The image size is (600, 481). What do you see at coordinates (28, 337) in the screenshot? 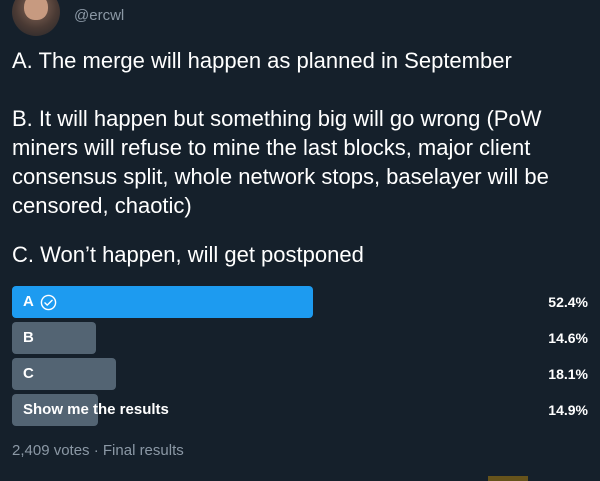
I see `poll-option-label: B` at bounding box center [28, 337].